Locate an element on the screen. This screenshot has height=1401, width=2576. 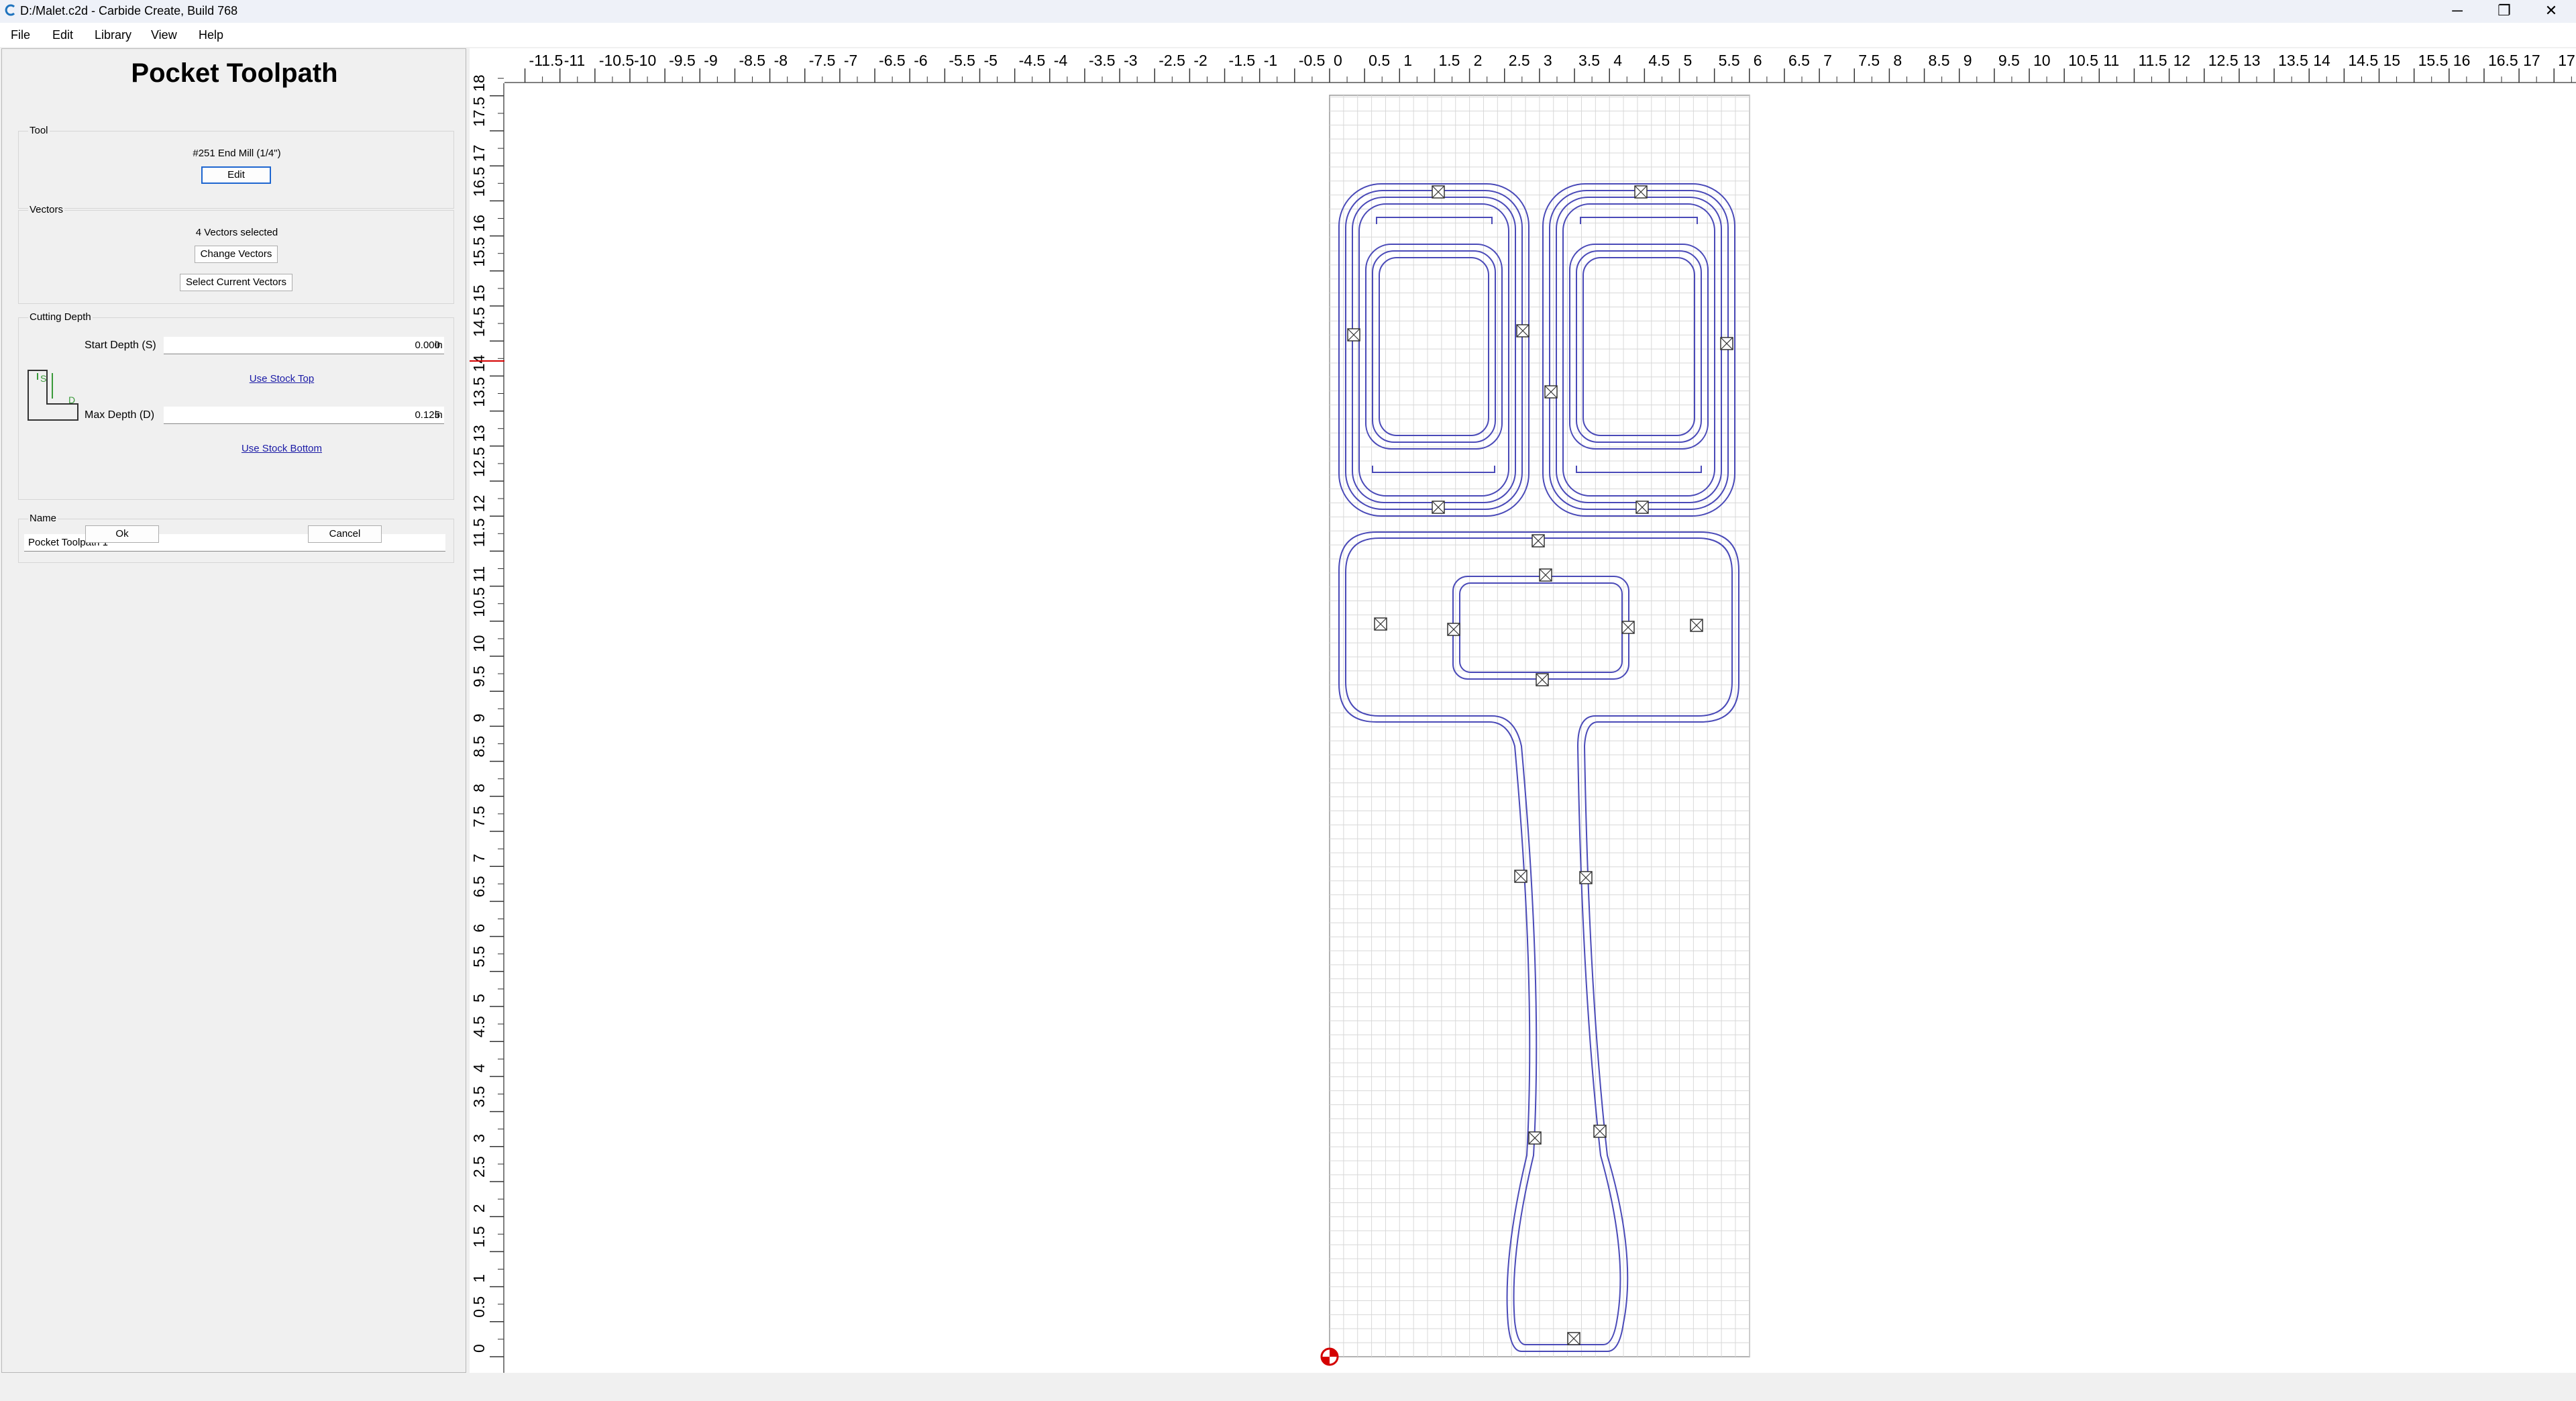
ruler-x-label: -6 is located at coordinates (920, 60).